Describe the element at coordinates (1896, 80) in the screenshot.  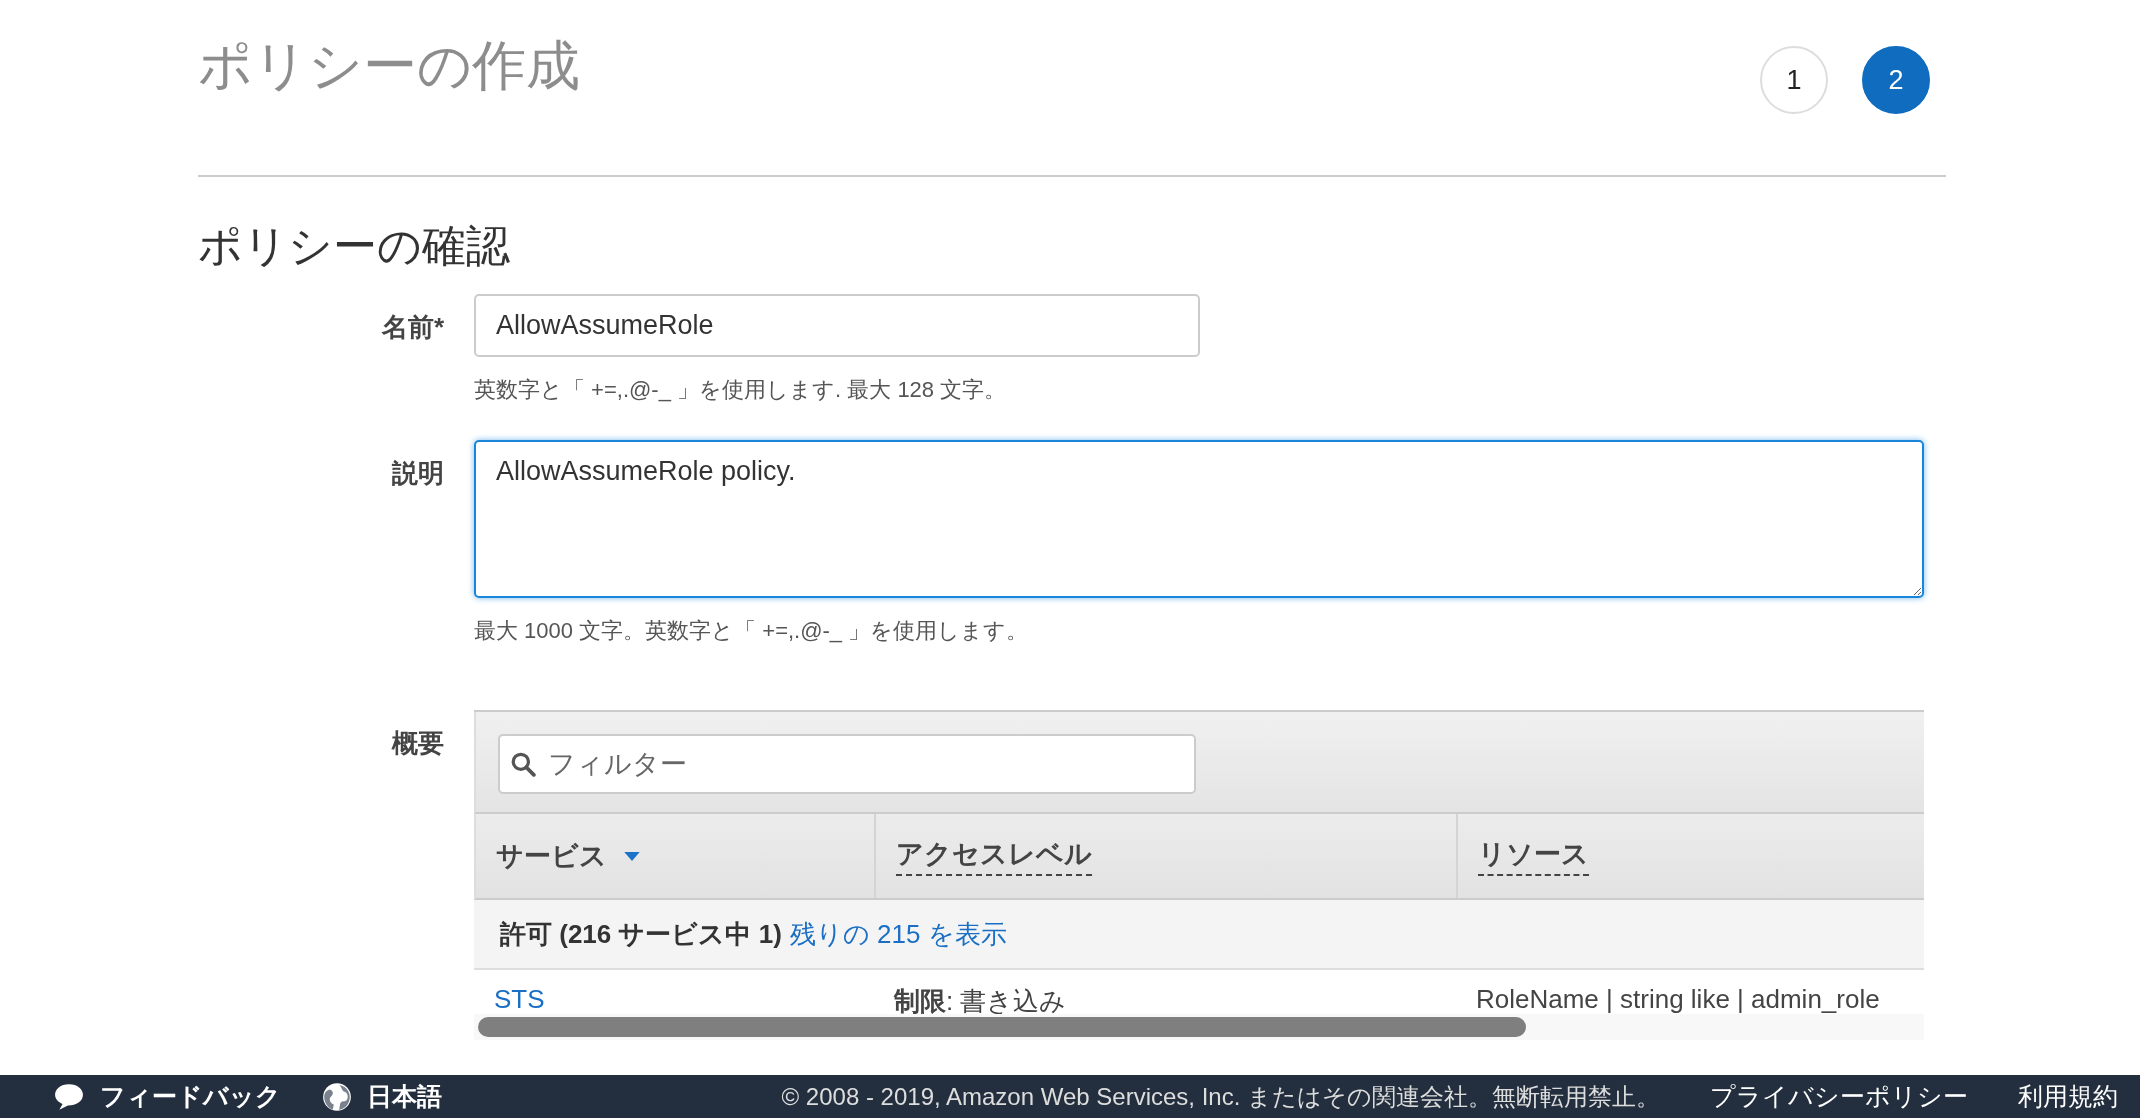
I see `step-indicator: 2` at that location.